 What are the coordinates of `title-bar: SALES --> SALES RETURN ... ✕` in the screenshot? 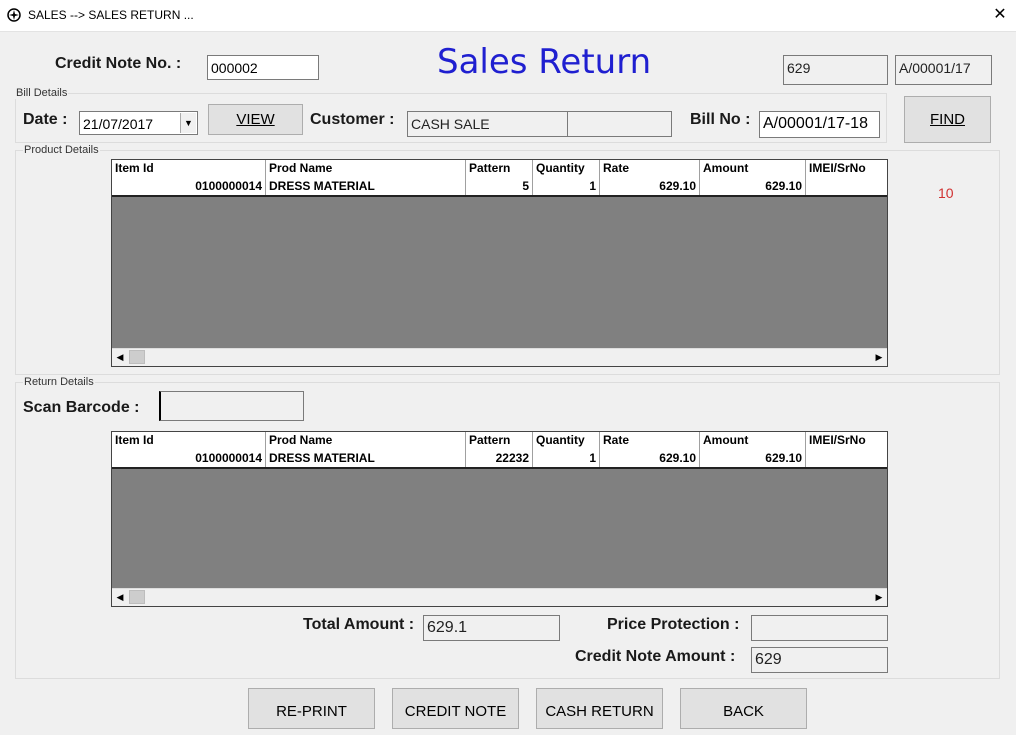 It's located at (508, 16).